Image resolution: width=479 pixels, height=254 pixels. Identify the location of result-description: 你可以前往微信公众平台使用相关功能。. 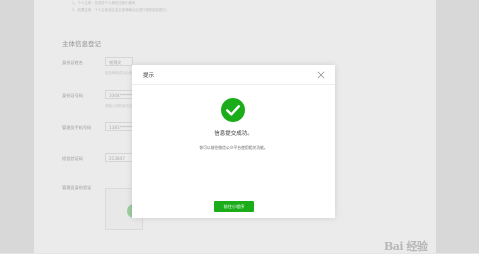
(233, 147).